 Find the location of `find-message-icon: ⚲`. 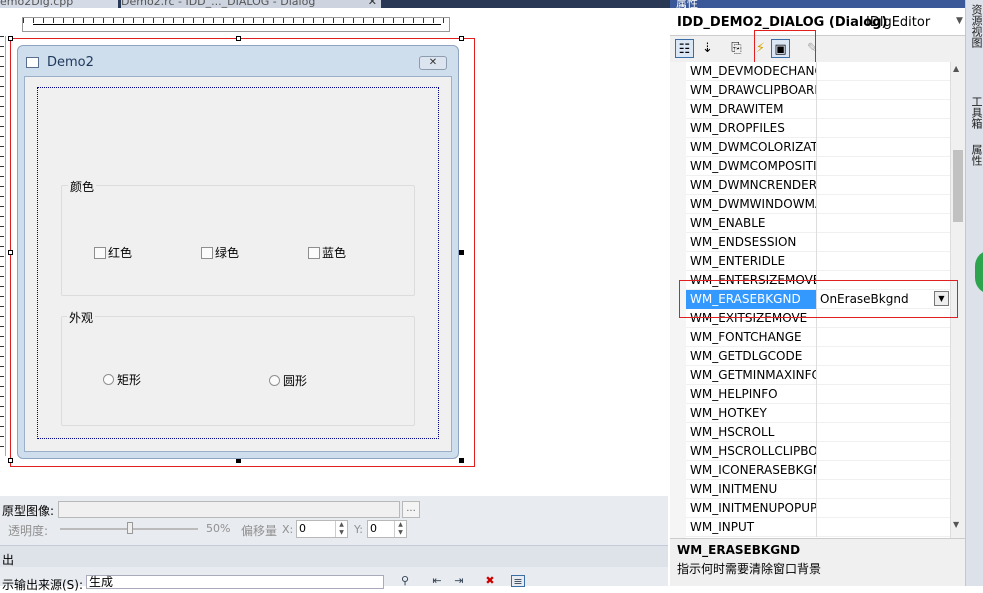

find-message-icon: ⚲ is located at coordinates (405, 581).